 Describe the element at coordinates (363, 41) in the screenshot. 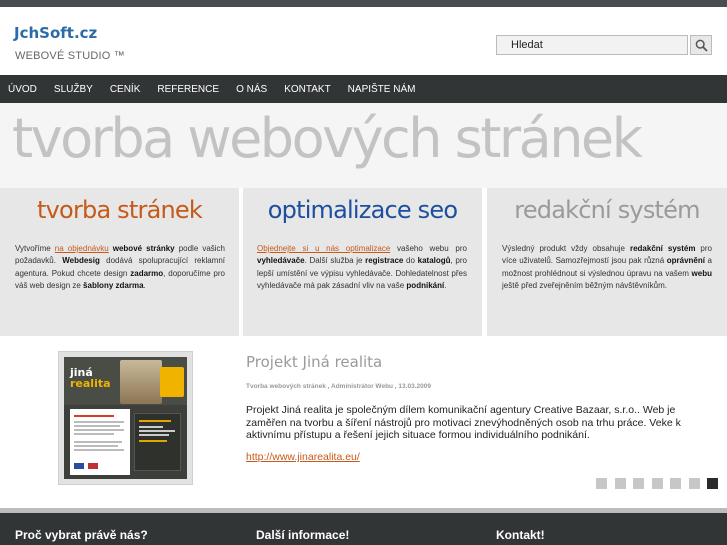

I see `site-header: JchSoft.cz WEBOVÉ STUDIO ™` at that location.